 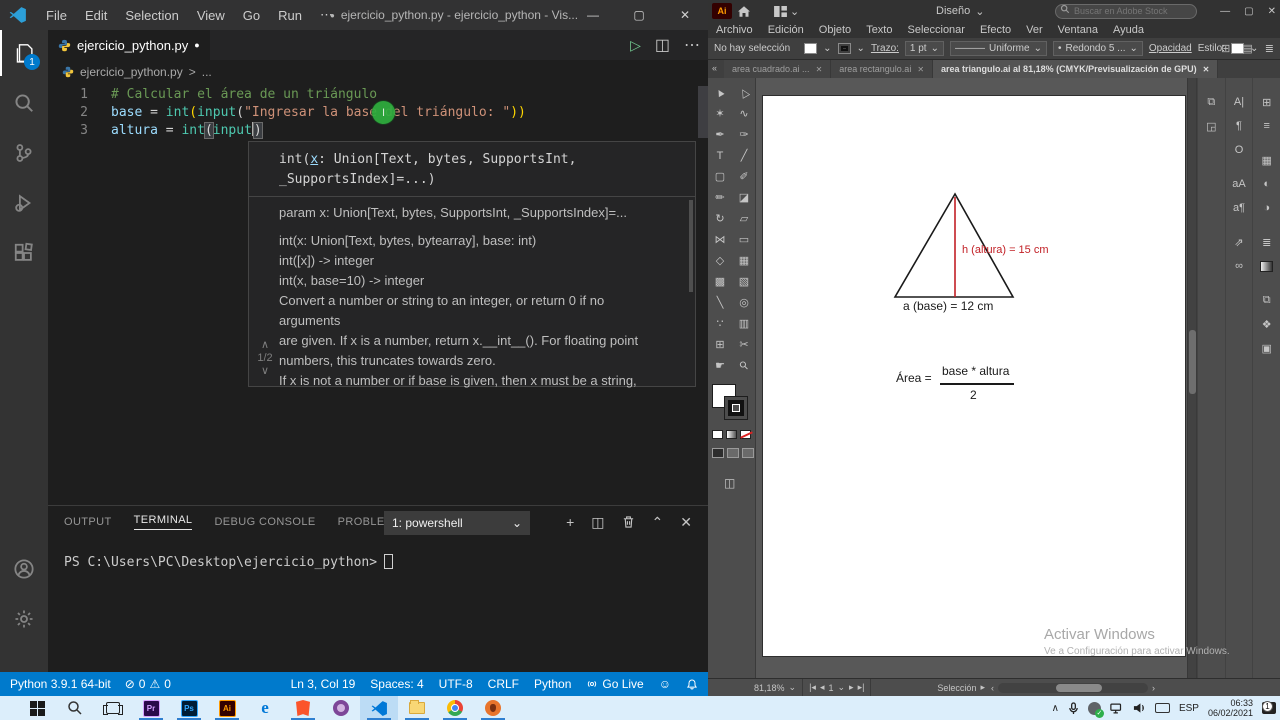 I want to click on more-actions-icon: ⋯, so click(x=692, y=45).